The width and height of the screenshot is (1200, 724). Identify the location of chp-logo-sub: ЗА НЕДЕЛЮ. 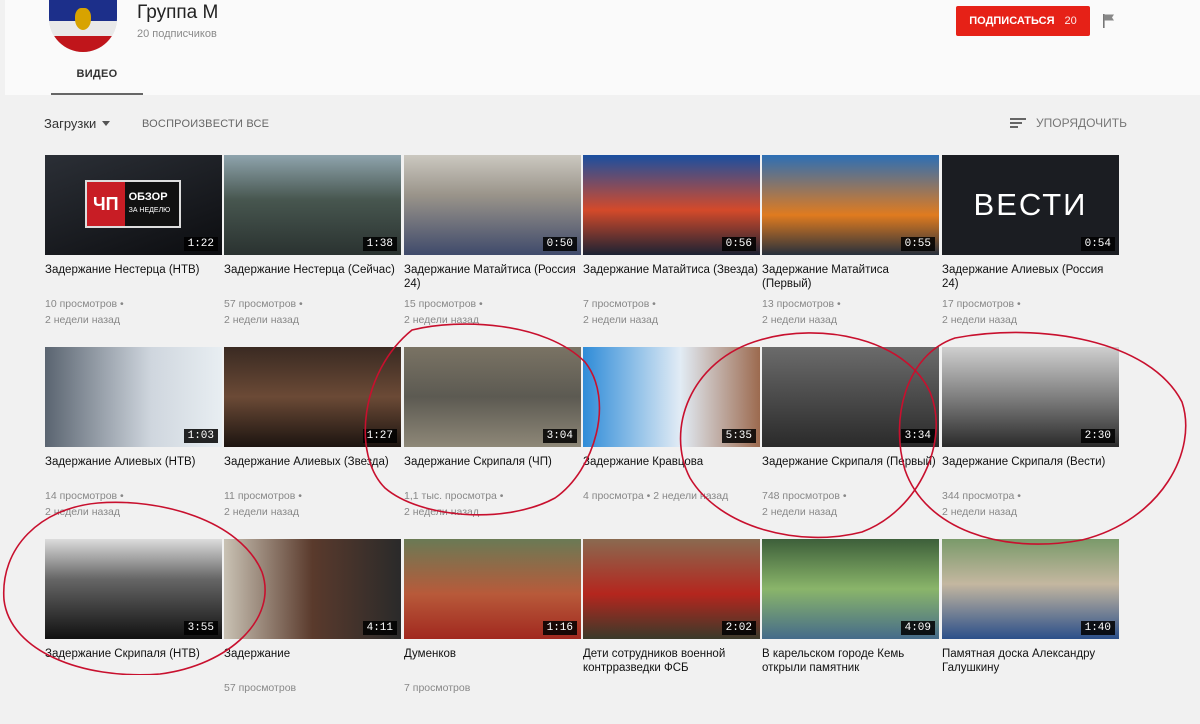
(149, 210).